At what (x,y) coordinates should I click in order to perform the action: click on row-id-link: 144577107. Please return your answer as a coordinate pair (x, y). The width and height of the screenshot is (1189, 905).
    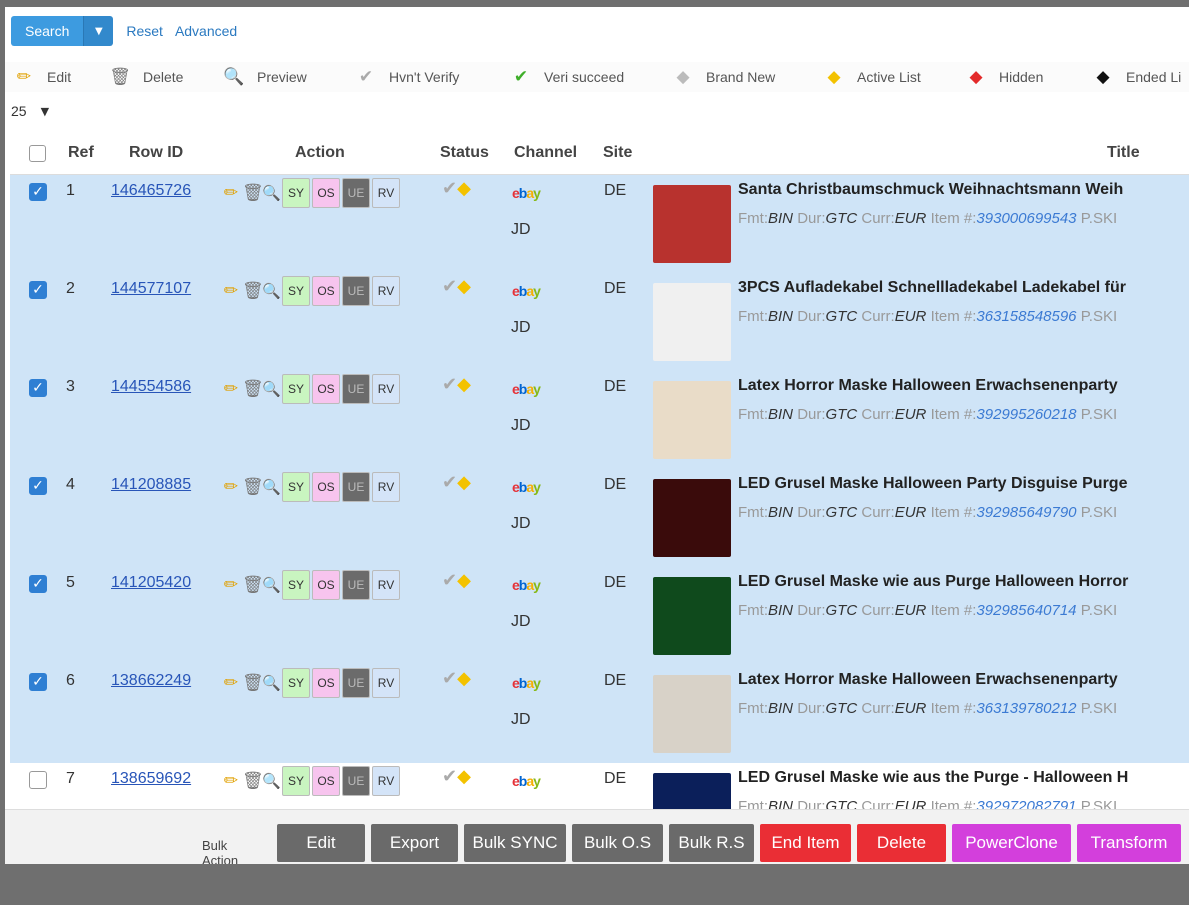
    Looking at the image, I should click on (151, 289).